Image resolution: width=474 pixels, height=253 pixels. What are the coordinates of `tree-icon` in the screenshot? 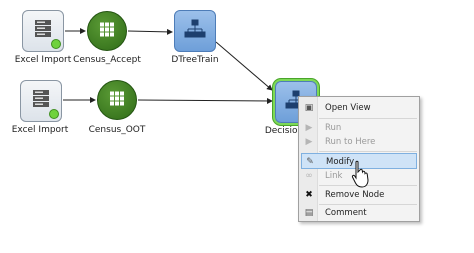 It's located at (195, 31).